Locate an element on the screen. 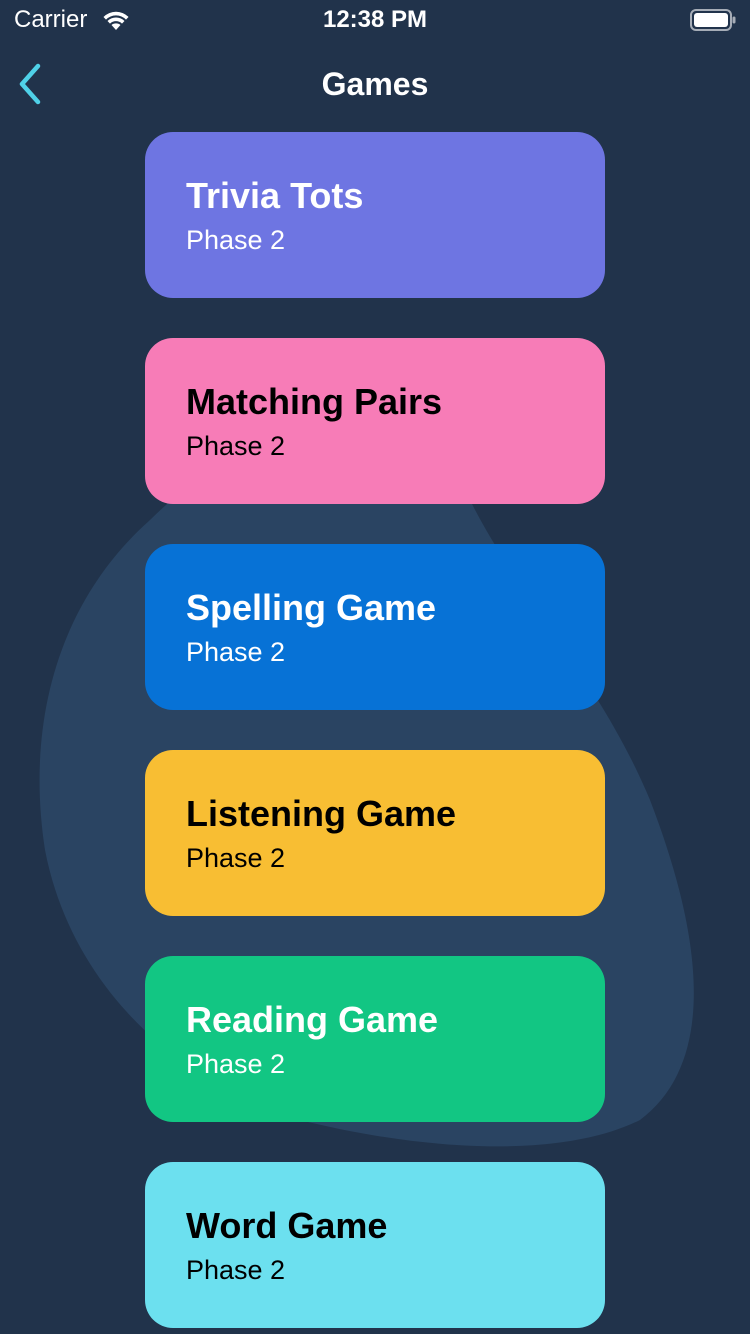 The width and height of the screenshot is (750, 1334). game-card-listening-game: Listening Game Phase 2 is located at coordinates (375, 833).